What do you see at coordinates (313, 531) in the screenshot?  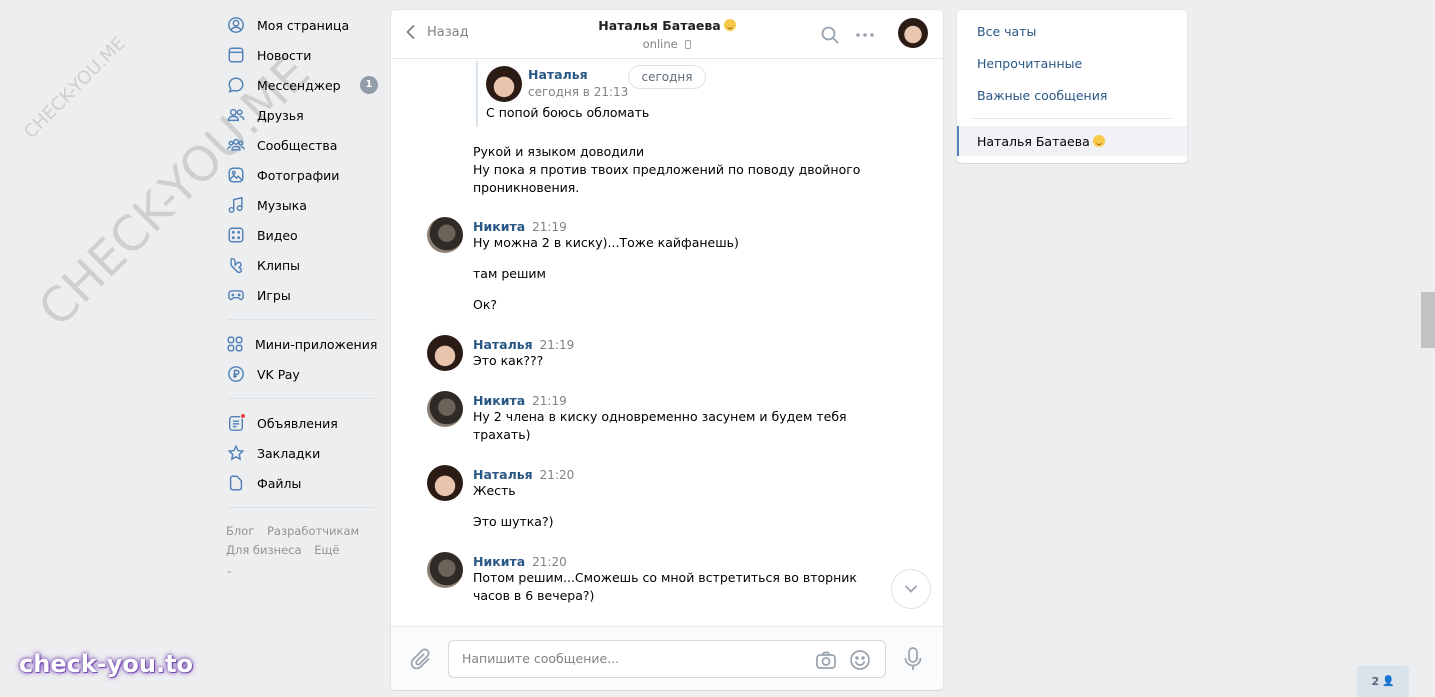 I see `footer-link-developers: Разработчикам` at bounding box center [313, 531].